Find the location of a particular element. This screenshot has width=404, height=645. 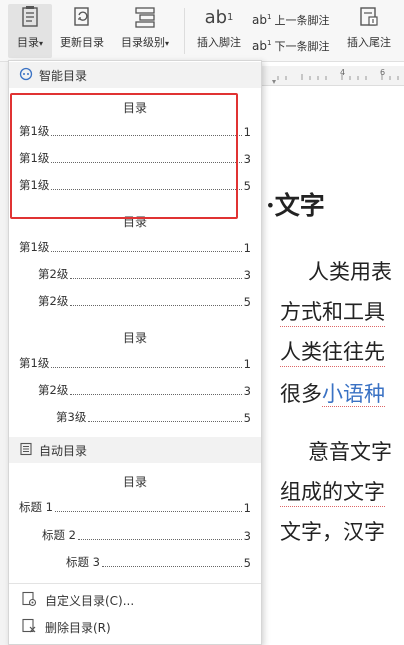

custom-toc-icon is located at coordinates (29, 600).